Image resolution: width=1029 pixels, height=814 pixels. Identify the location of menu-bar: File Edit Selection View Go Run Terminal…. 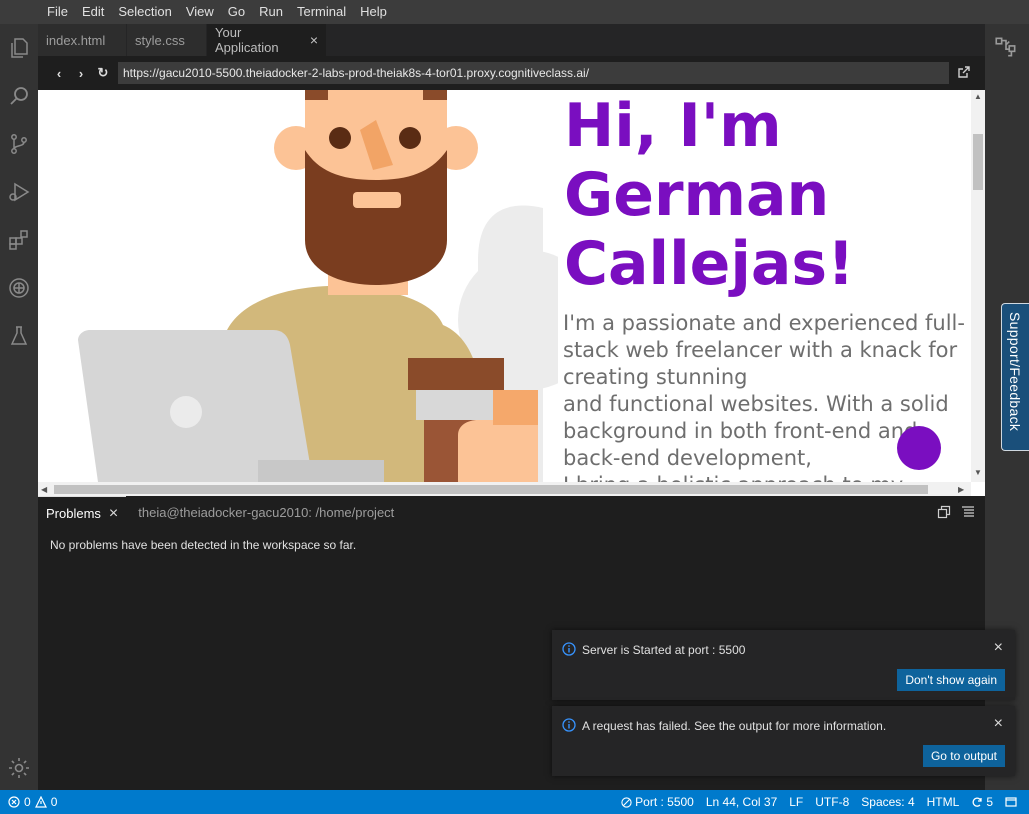
(514, 12).